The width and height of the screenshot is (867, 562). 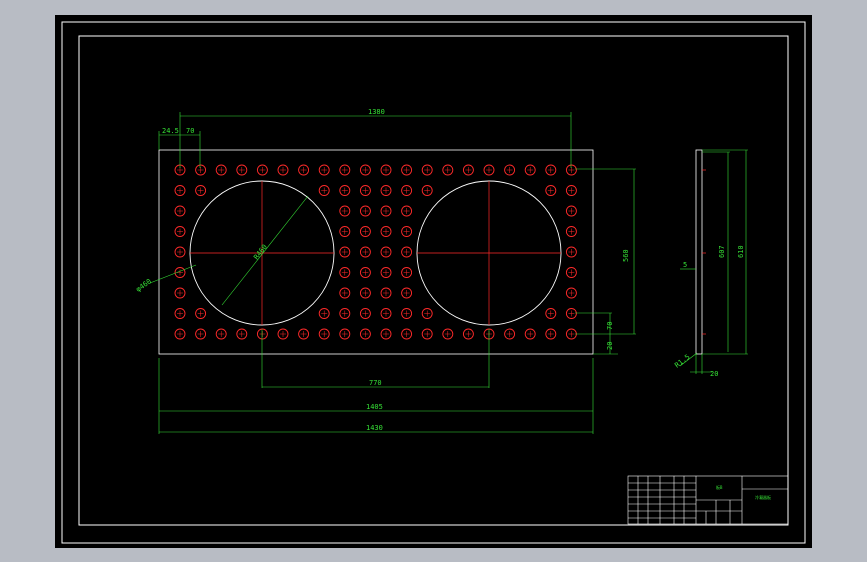 I want to click on dim-inner-length: 1405, so click(x=374, y=407).